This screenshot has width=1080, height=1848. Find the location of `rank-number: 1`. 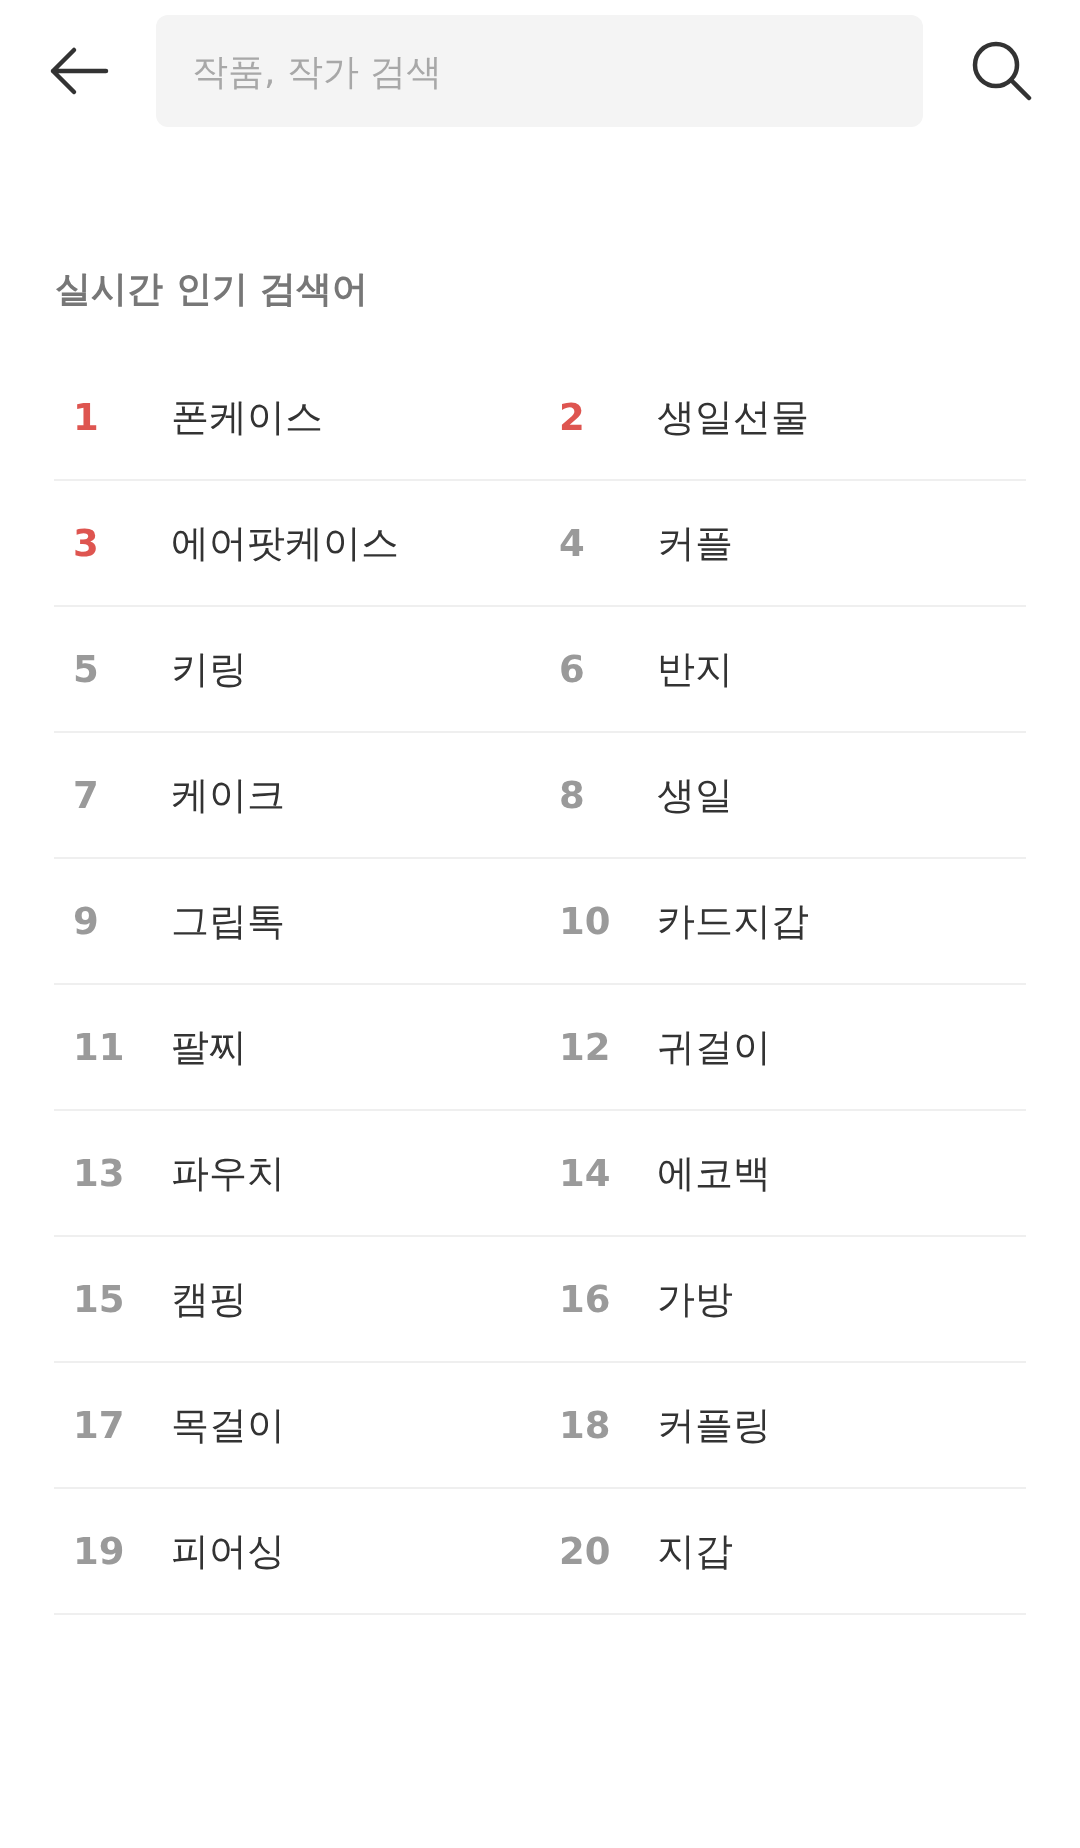

rank-number: 1 is located at coordinates (86, 417).